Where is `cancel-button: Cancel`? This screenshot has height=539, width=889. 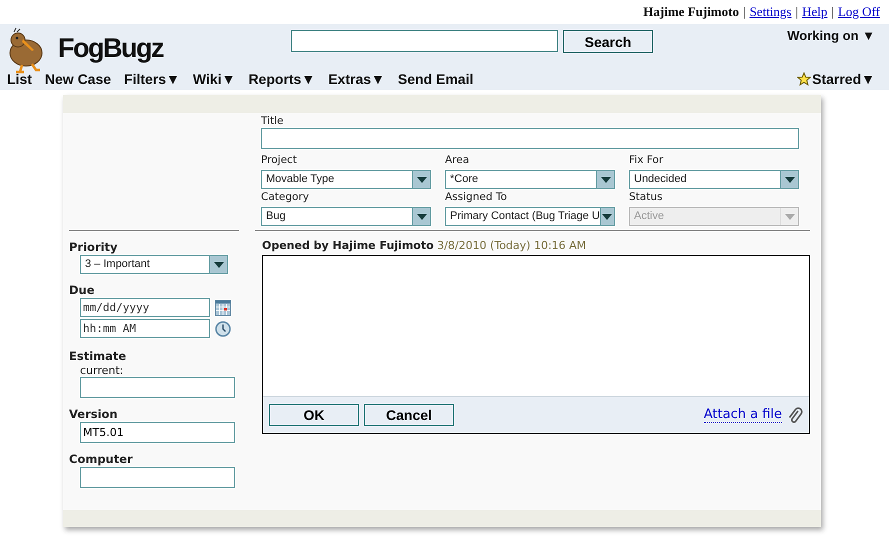
cancel-button: Cancel is located at coordinates (409, 415).